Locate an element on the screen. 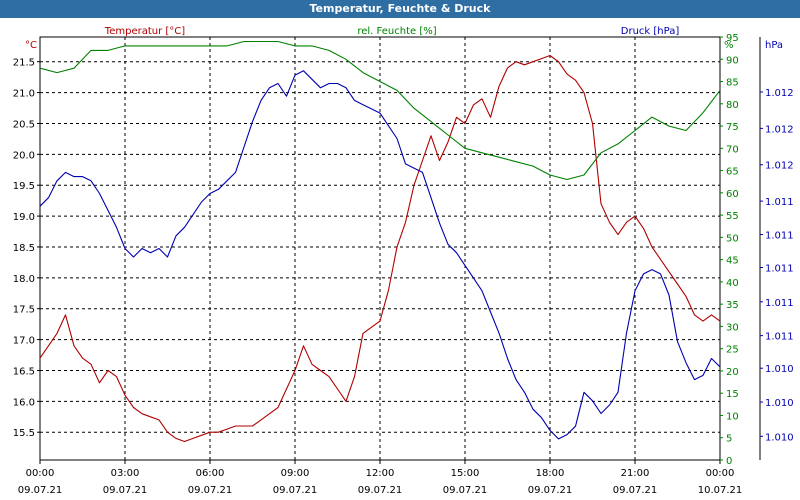  humidity-tick-label: 45 is located at coordinates (732, 261).